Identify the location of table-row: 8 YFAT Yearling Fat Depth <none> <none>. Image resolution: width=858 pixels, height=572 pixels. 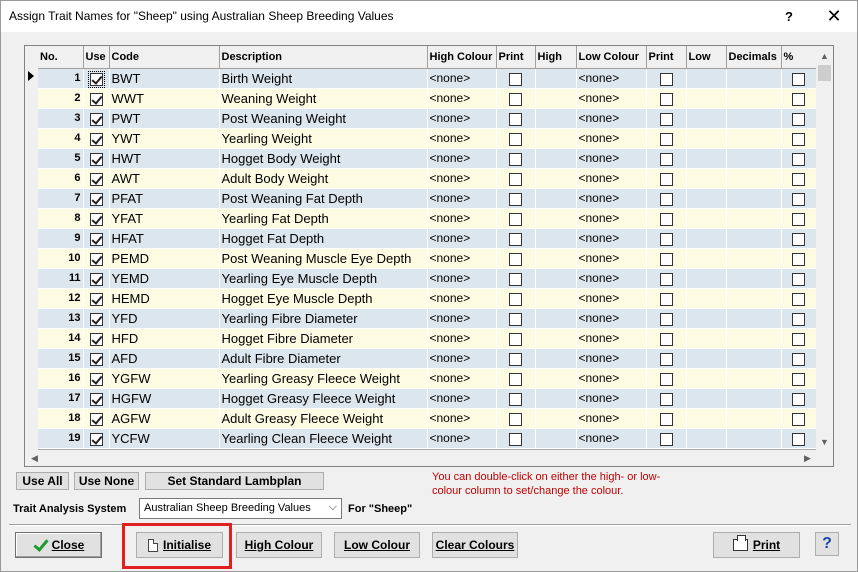
(427, 218).